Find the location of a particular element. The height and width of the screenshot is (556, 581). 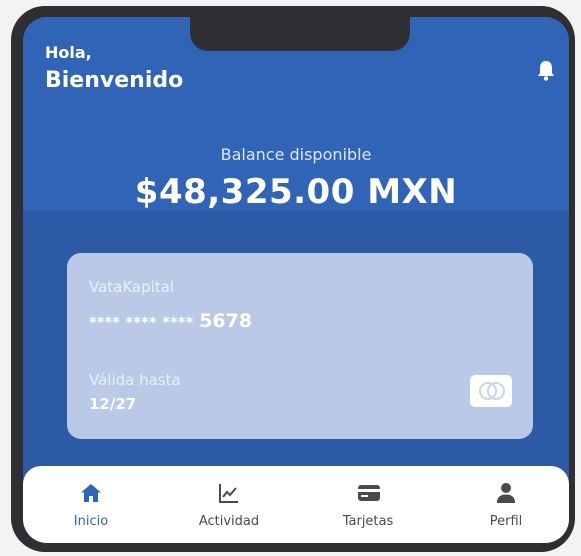

nav-label-actividad: Actividad is located at coordinates (229, 521).